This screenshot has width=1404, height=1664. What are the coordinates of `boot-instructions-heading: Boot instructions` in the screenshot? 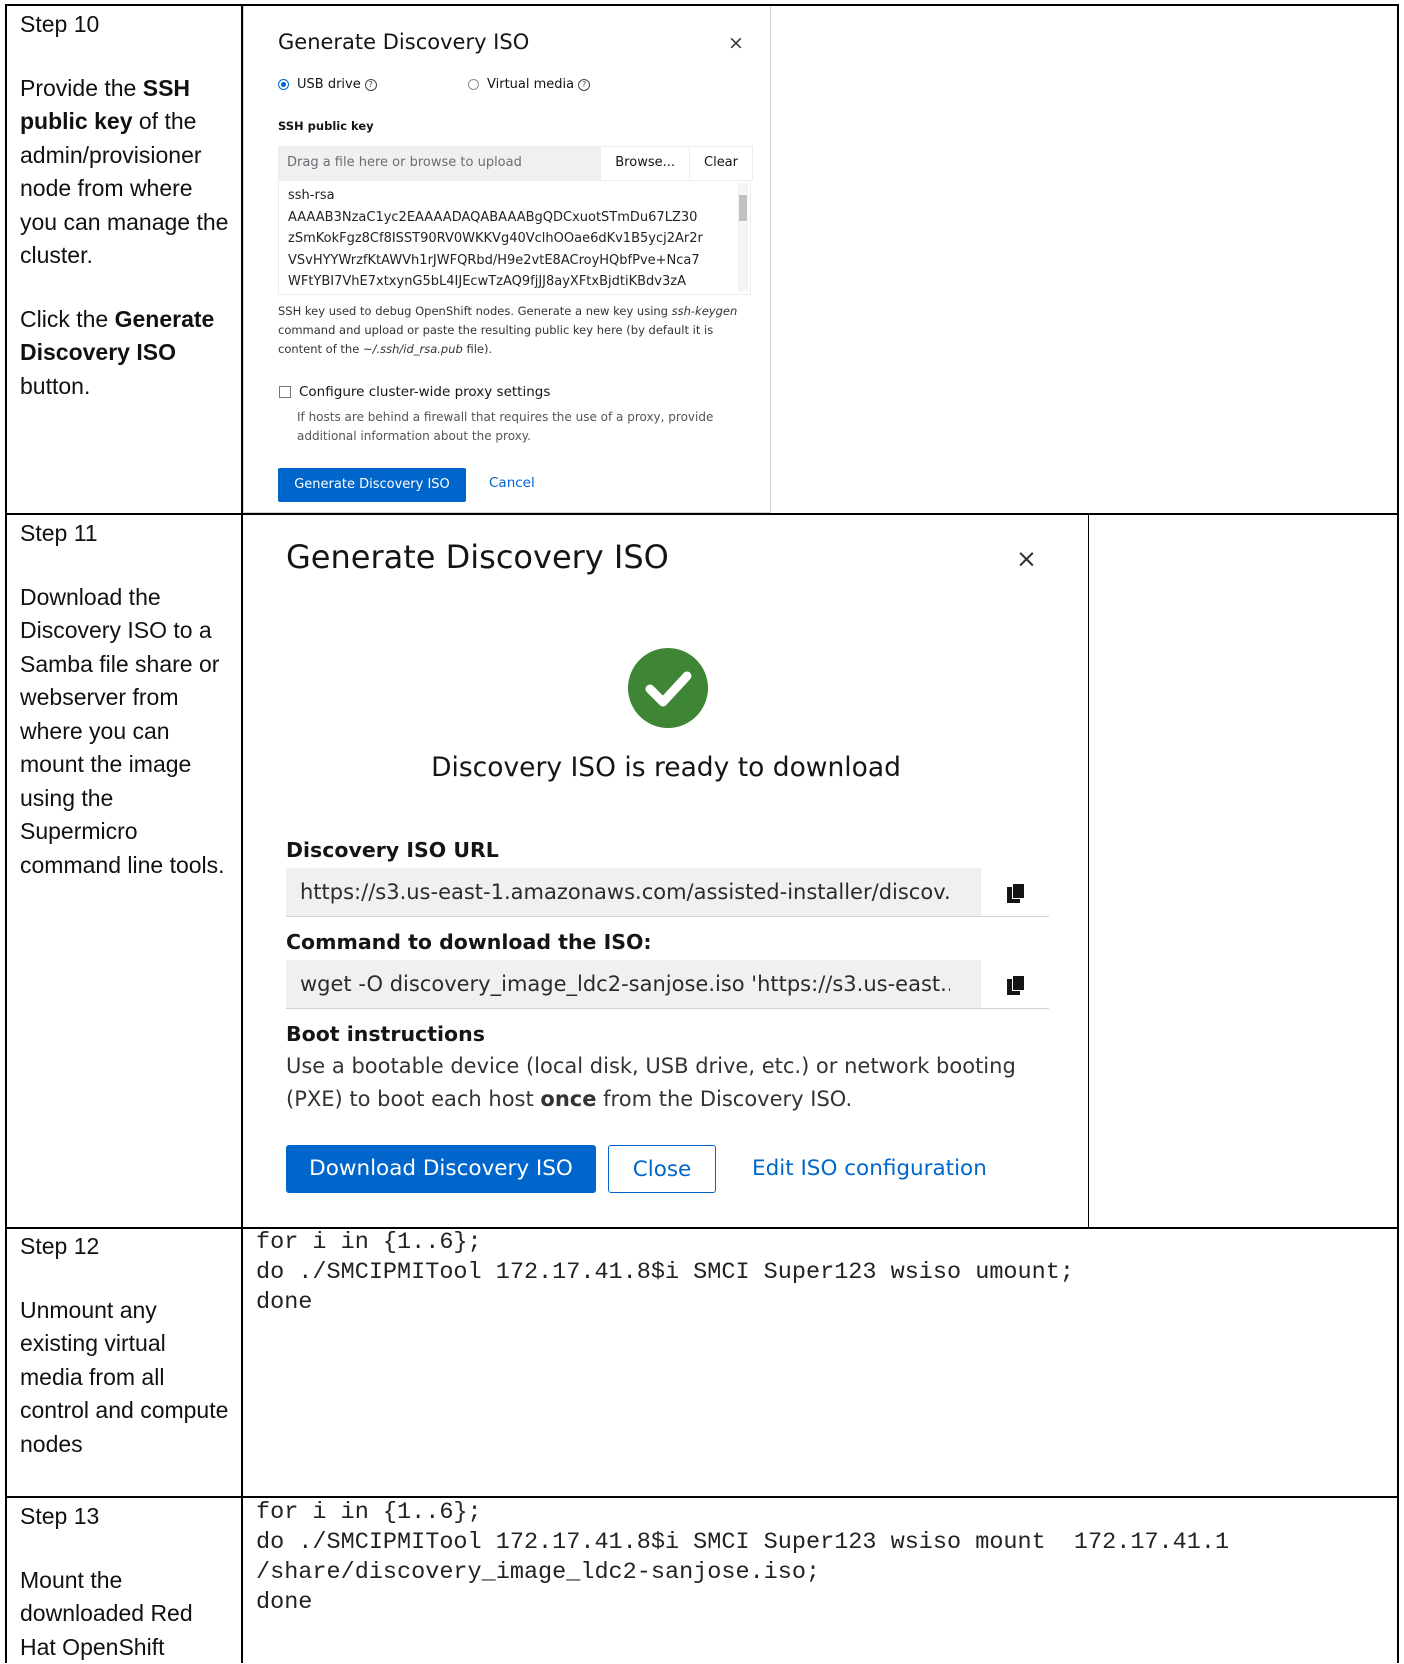 It's located at (385, 1034).